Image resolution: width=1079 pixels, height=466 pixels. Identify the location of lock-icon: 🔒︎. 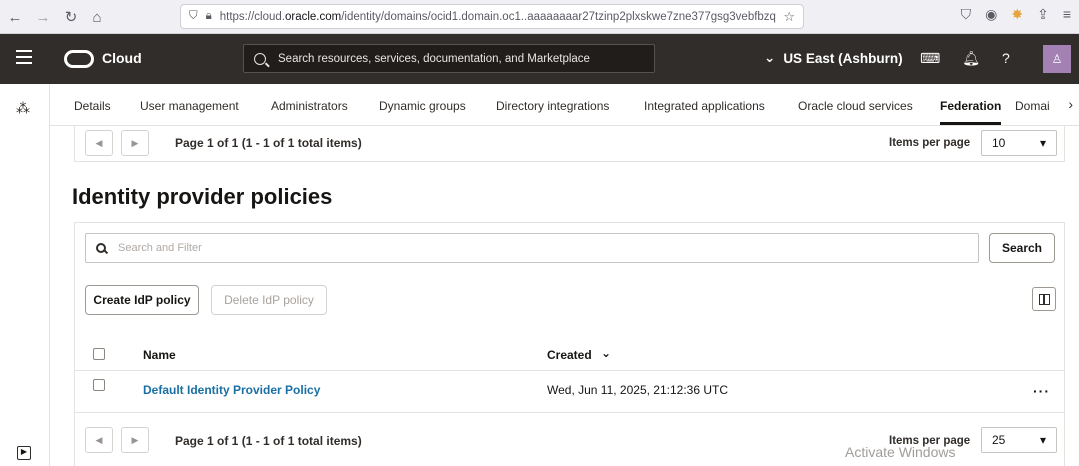
(208, 16).